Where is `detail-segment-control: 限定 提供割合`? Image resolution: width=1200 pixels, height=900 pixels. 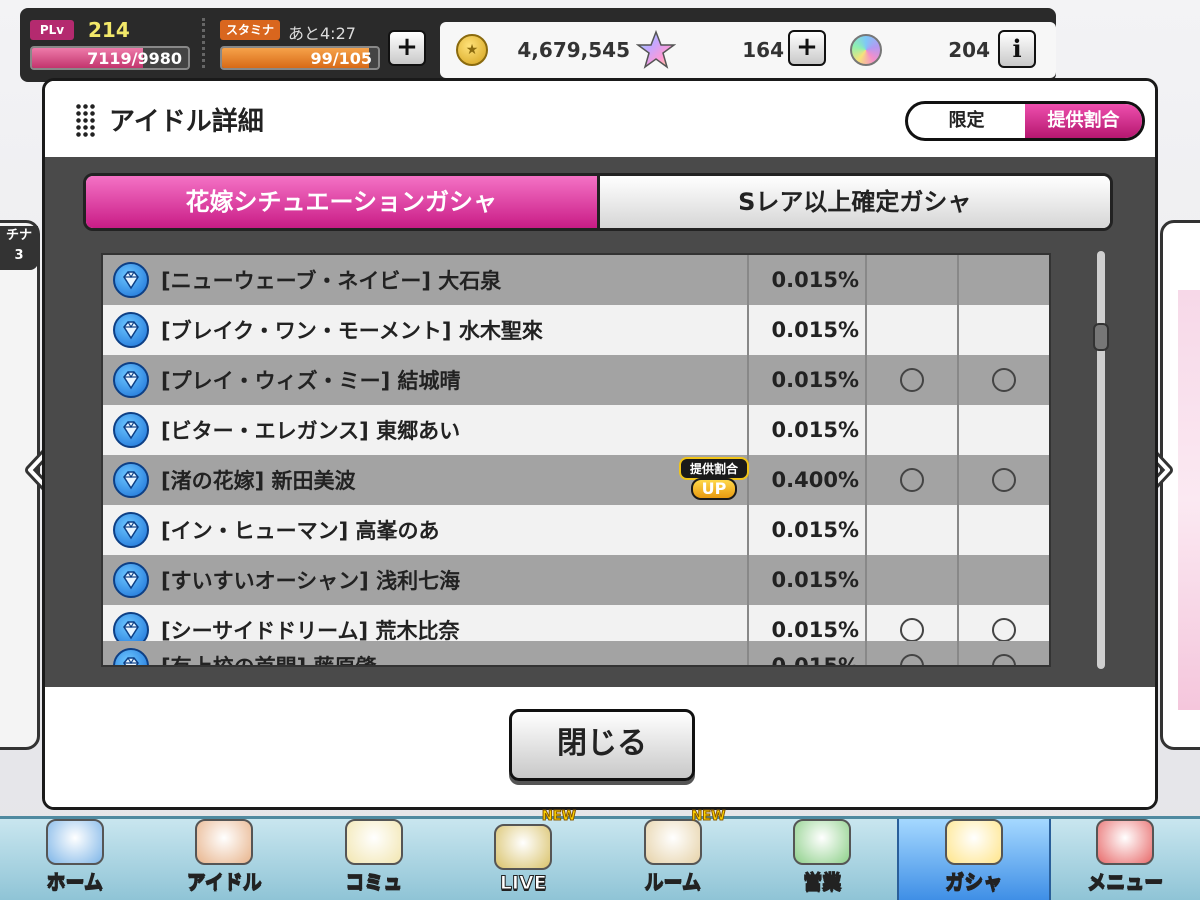 detail-segment-control: 限定 提供割合 is located at coordinates (1025, 121).